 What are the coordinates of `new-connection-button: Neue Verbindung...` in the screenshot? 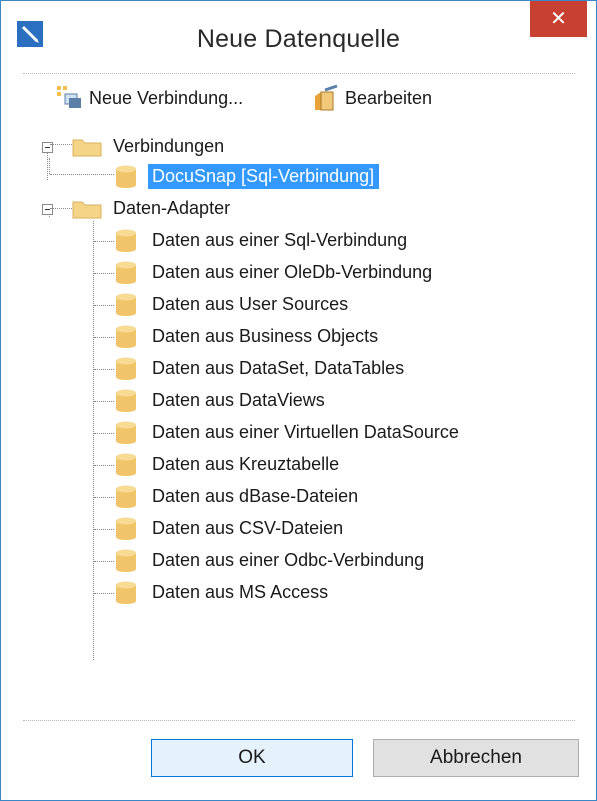 It's located at (149, 98).